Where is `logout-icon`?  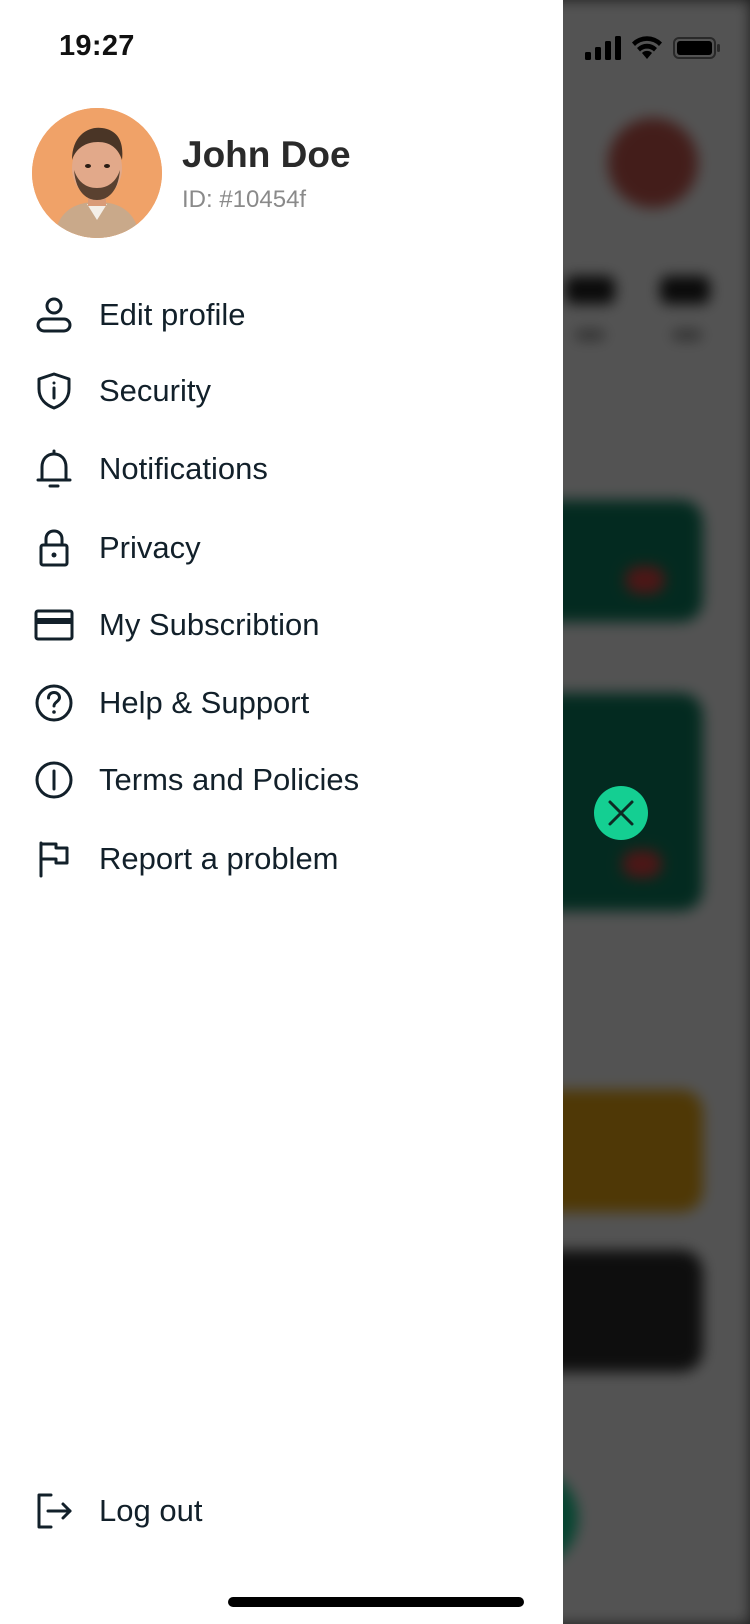
logout-icon is located at coordinates (54, 1511).